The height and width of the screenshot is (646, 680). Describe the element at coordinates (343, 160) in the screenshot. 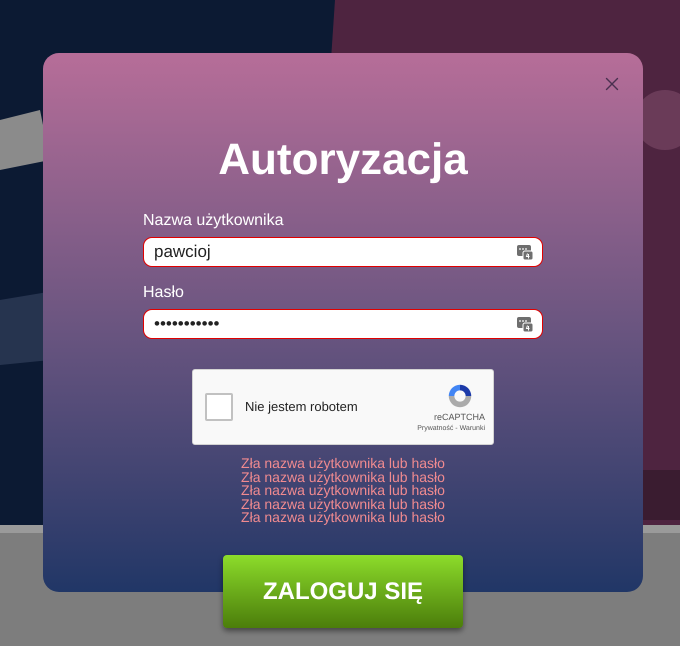

I see `dialog-title: Autoryzacja` at that location.